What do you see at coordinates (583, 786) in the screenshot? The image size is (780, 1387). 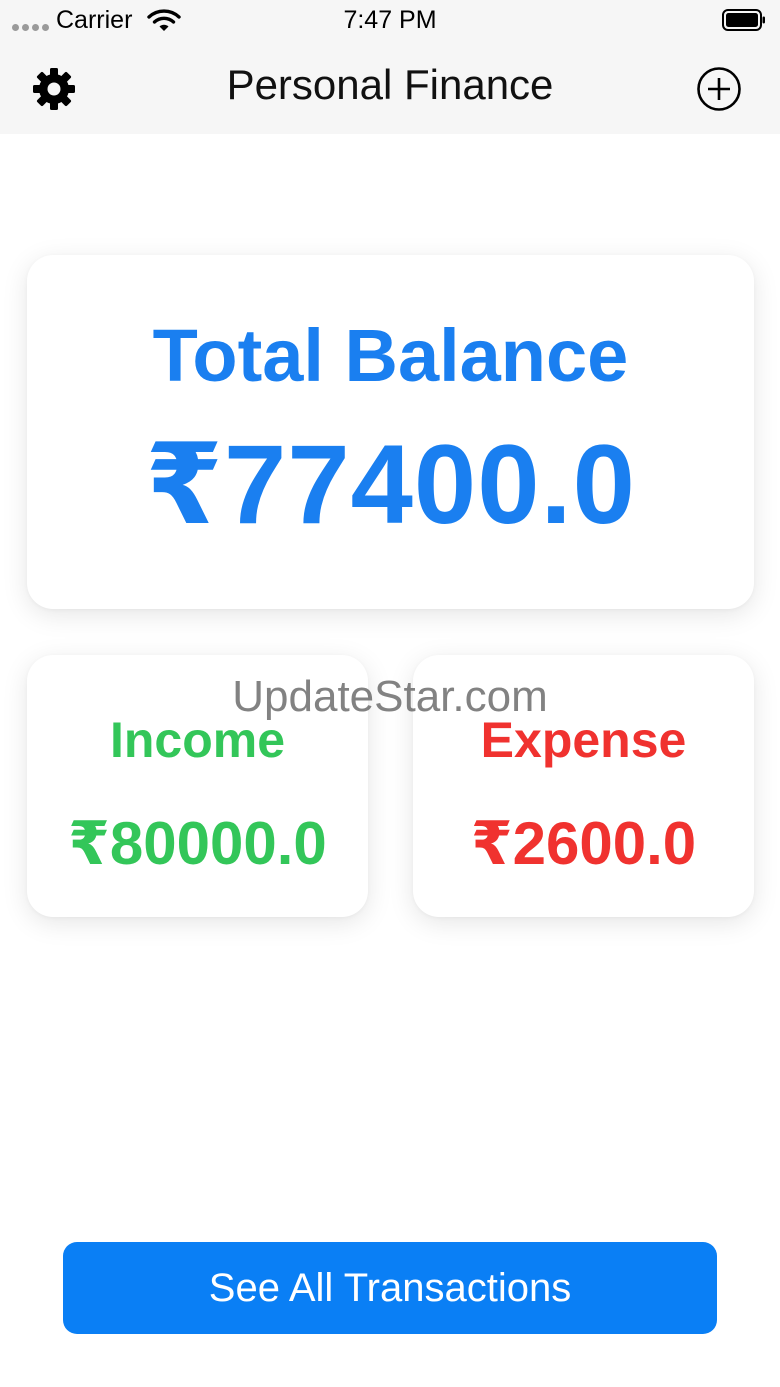 I see `expense-card: Expense ₹2600.0` at bounding box center [583, 786].